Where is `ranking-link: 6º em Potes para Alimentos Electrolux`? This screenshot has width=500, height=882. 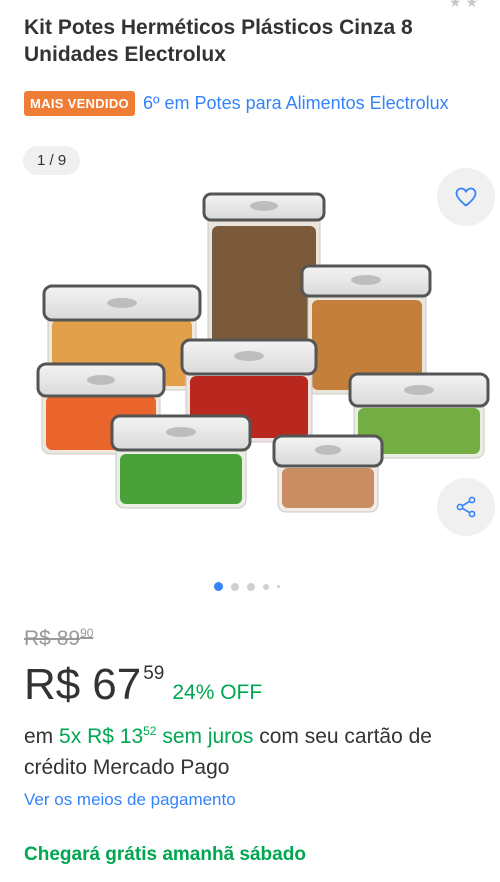 ranking-link: 6º em Potes para Alimentos Electrolux is located at coordinates (296, 103).